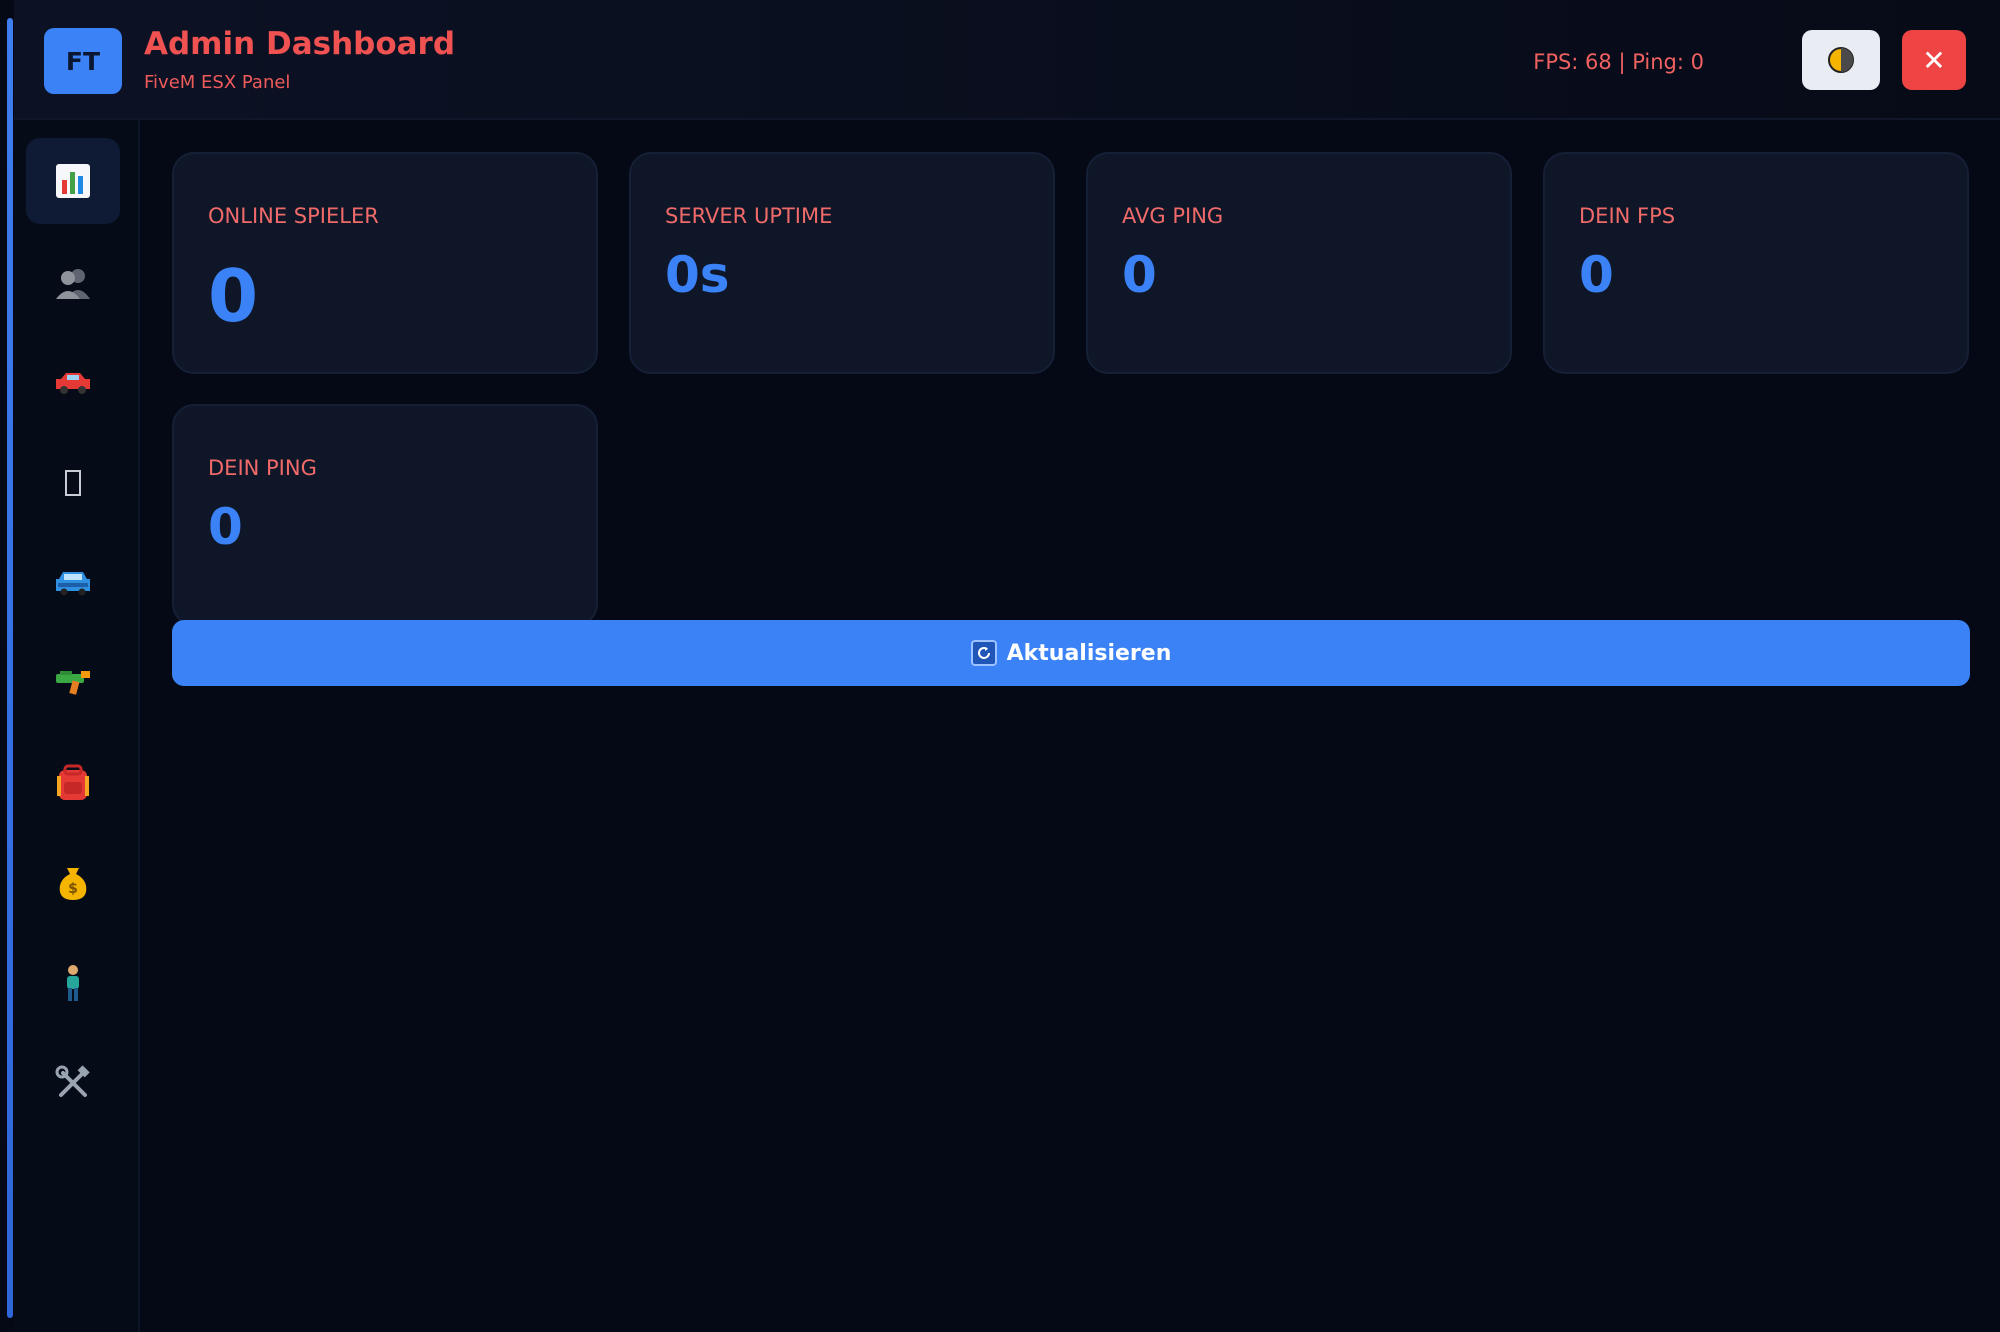 The height and width of the screenshot is (1332, 2000). I want to click on theme-toggle-button, so click(1841, 60).